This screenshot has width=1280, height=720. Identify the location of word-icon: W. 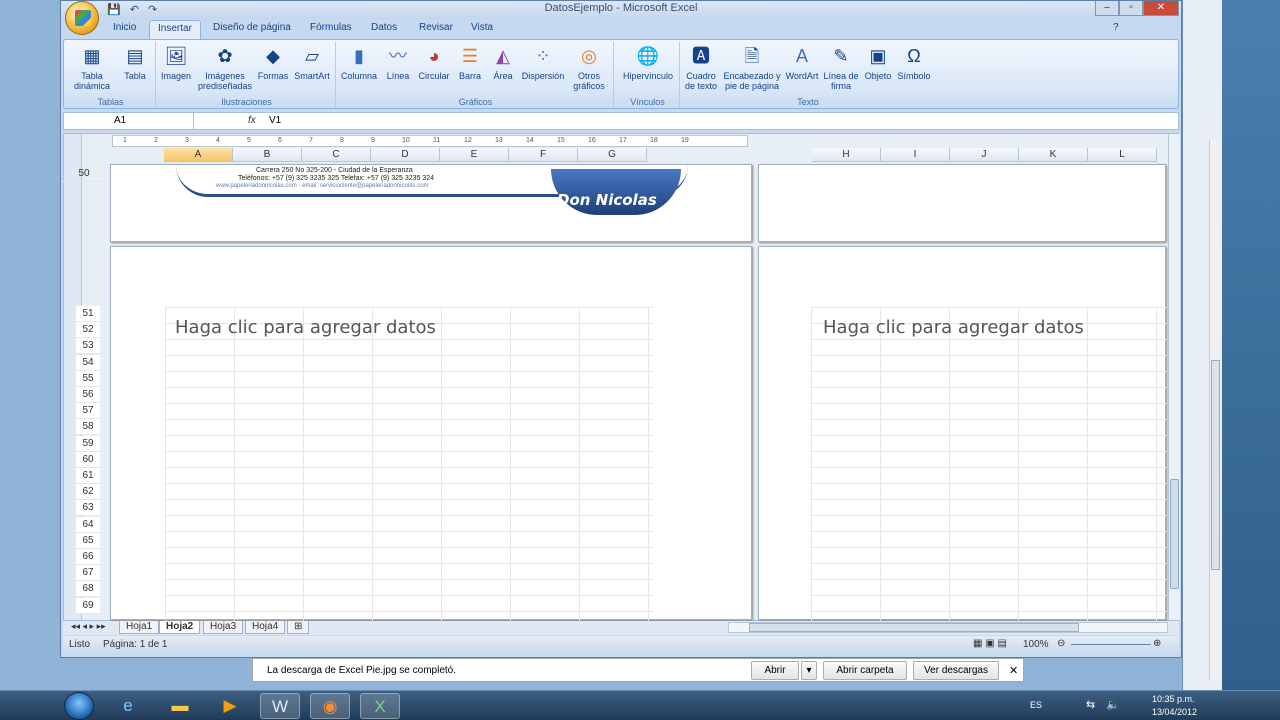
(280, 706).